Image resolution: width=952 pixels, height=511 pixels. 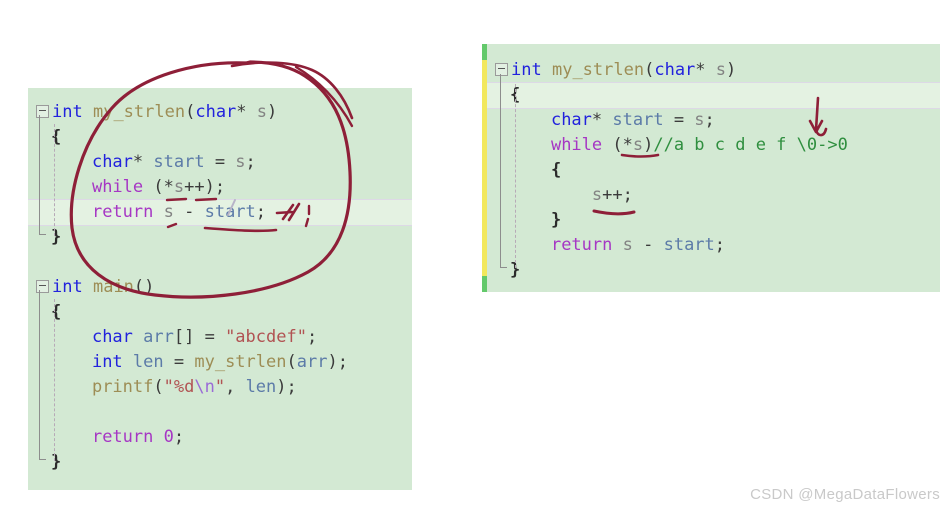 I want to click on code-line: char arr[] = "abcdef";, so click(x=220, y=337).